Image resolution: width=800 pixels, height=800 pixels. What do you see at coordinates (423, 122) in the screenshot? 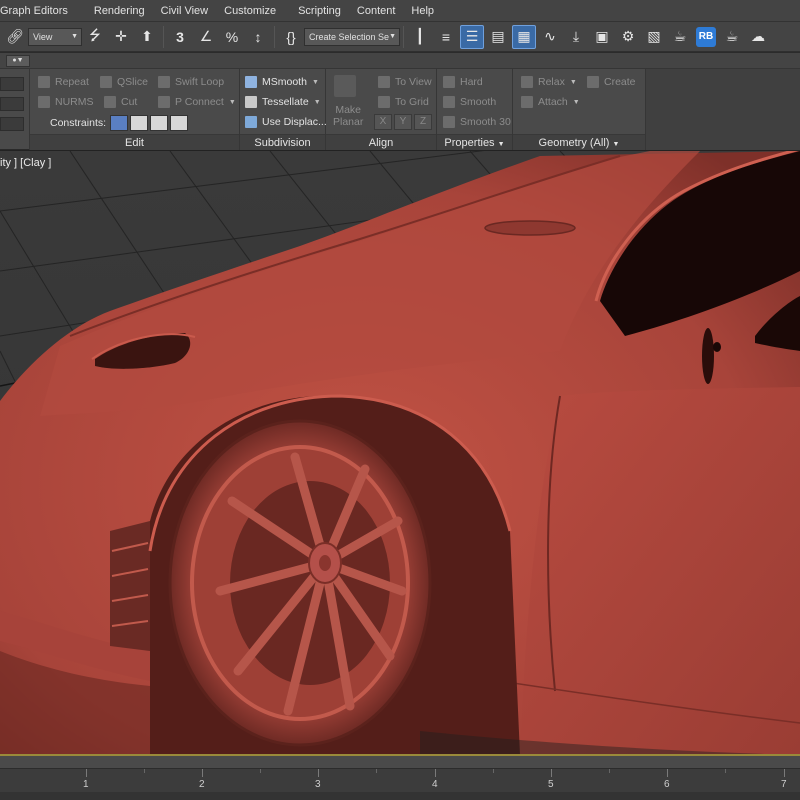
I see `align-z-button: Z` at bounding box center [423, 122].